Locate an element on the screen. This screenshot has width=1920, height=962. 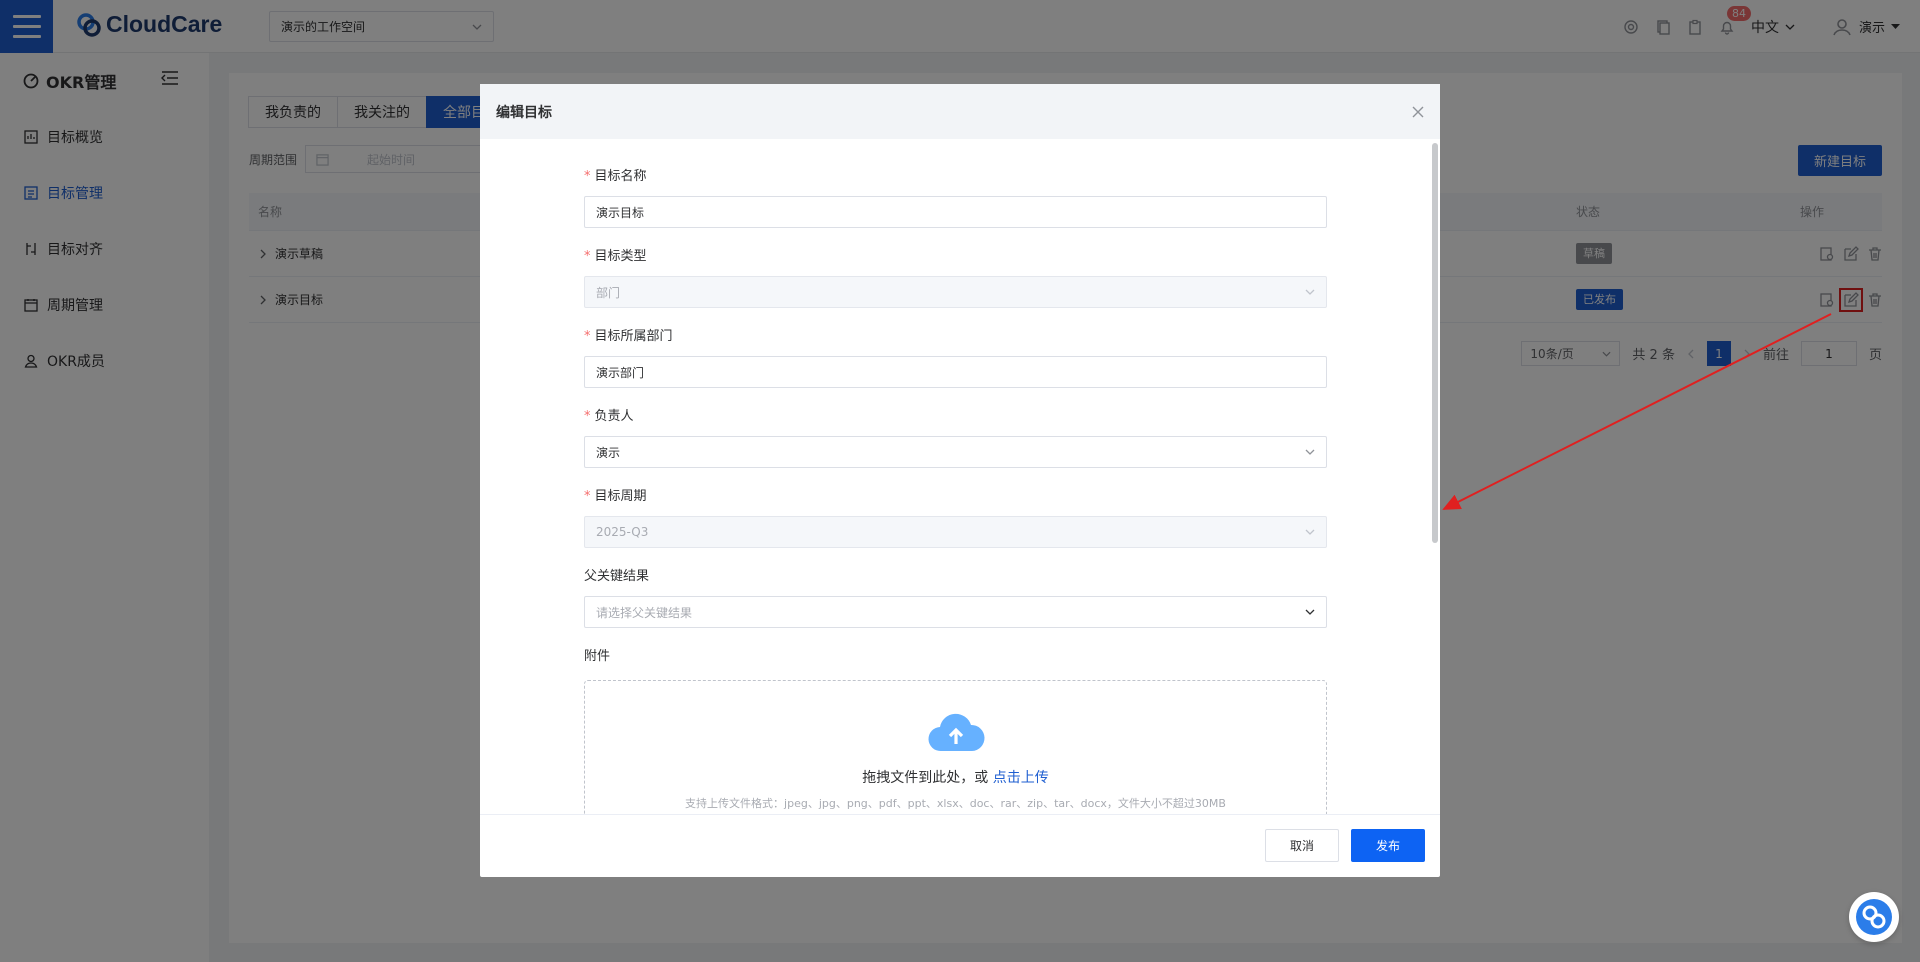
parent-kr-select: 请选择父关键结果 is located at coordinates (955, 612).